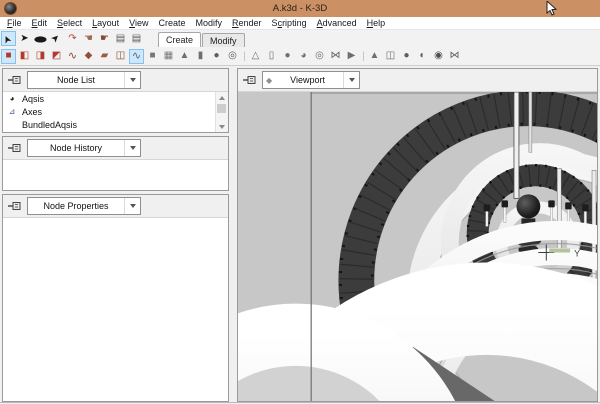  I want to click on node-list-body: ◕ Aqsis ⊿ Axes BundledAqsis, so click(115, 112).